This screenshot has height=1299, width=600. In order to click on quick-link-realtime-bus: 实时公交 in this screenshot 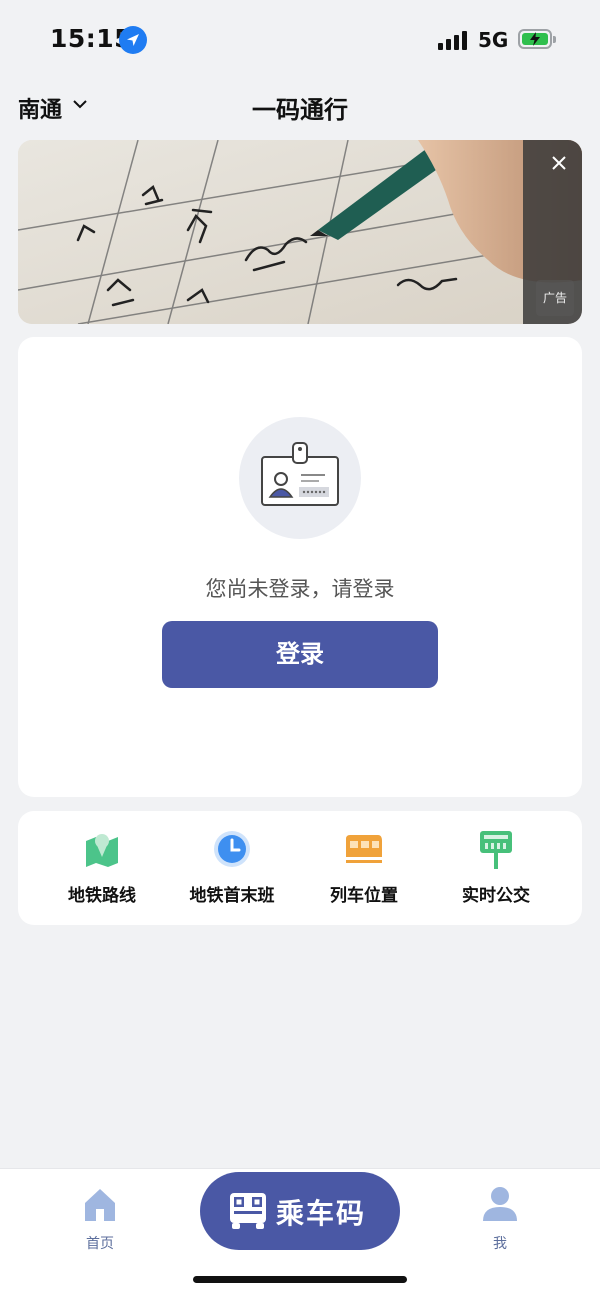, I will do `click(496, 874)`.